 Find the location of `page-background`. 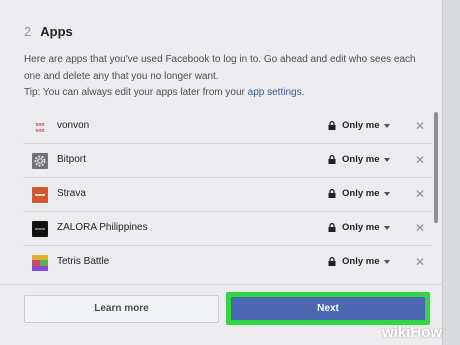

page-background is located at coordinates (451, 172).